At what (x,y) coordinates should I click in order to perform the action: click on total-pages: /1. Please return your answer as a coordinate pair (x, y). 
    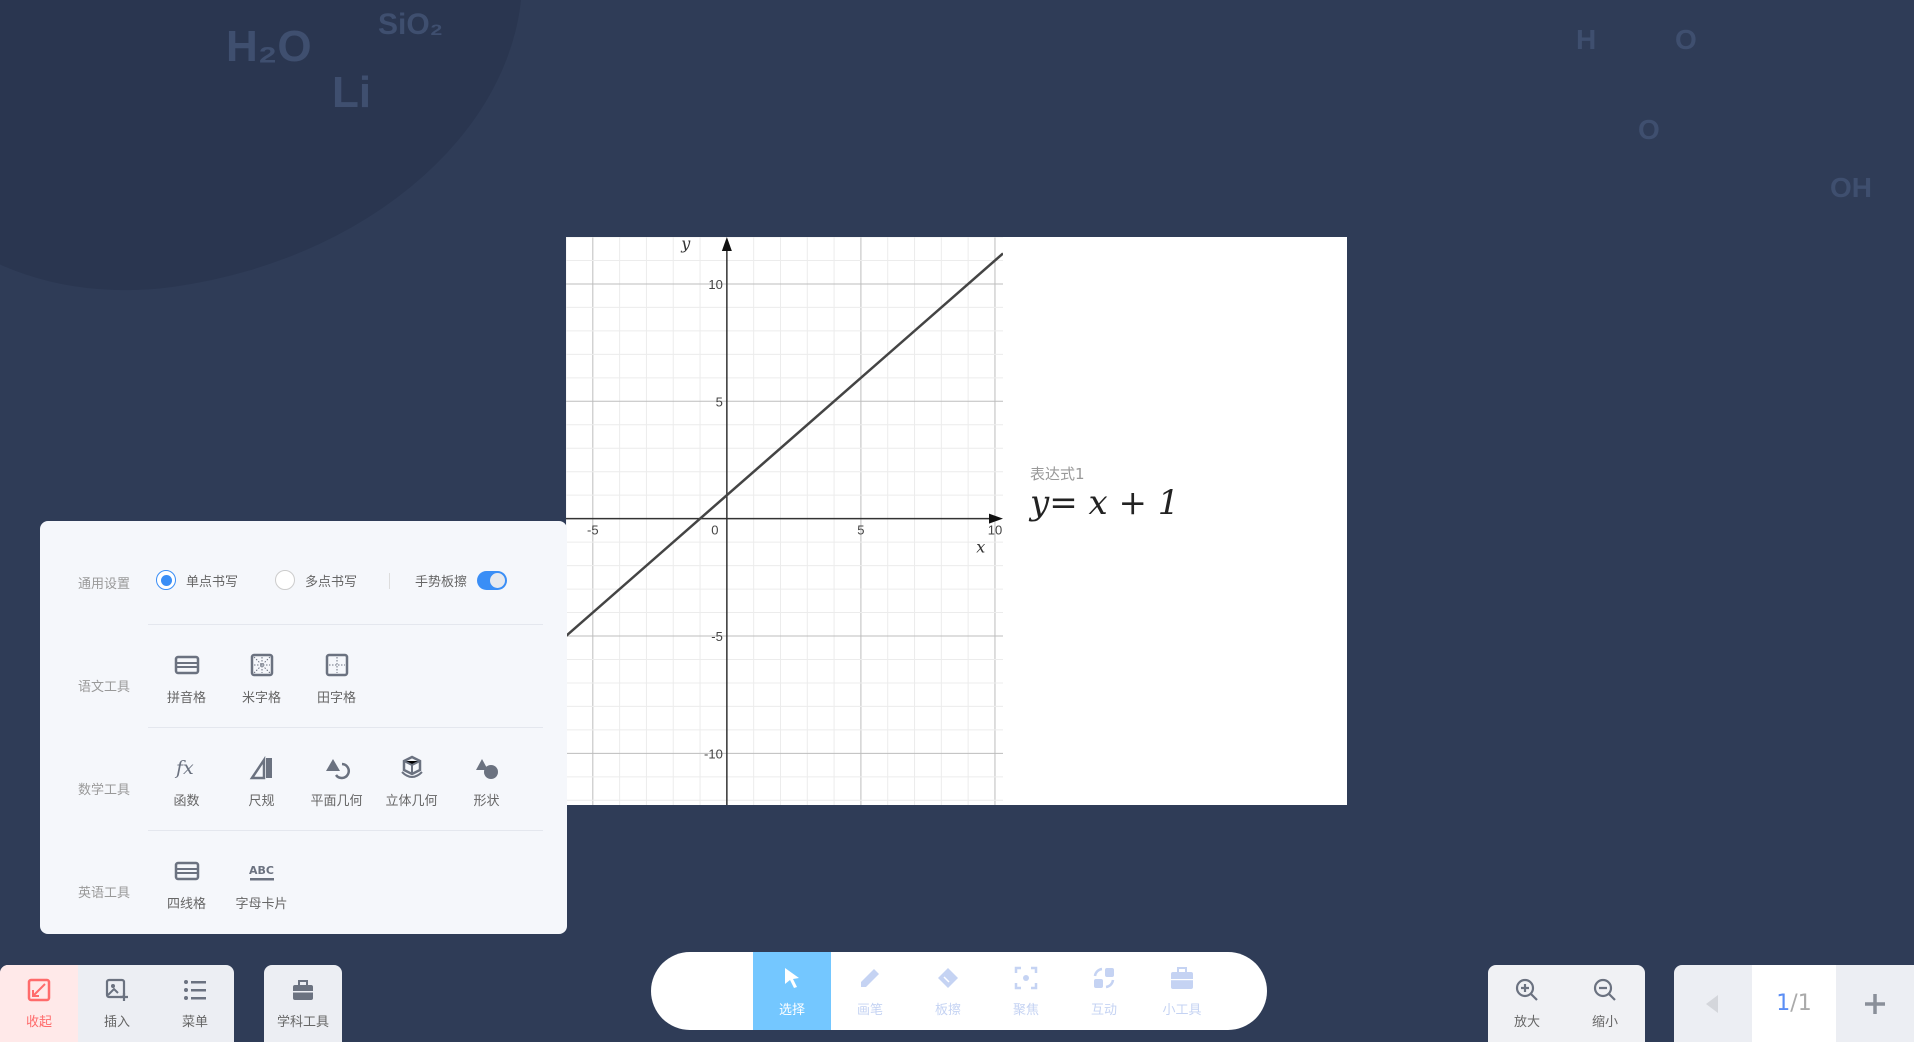
    Looking at the image, I should click on (1801, 1003).